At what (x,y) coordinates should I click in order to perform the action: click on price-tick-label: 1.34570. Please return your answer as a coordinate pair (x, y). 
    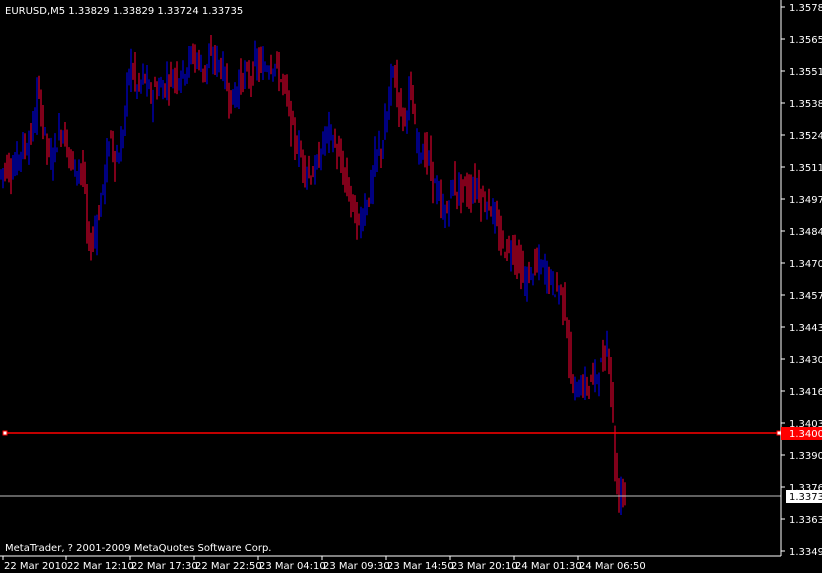
    Looking at the image, I should click on (805, 296).